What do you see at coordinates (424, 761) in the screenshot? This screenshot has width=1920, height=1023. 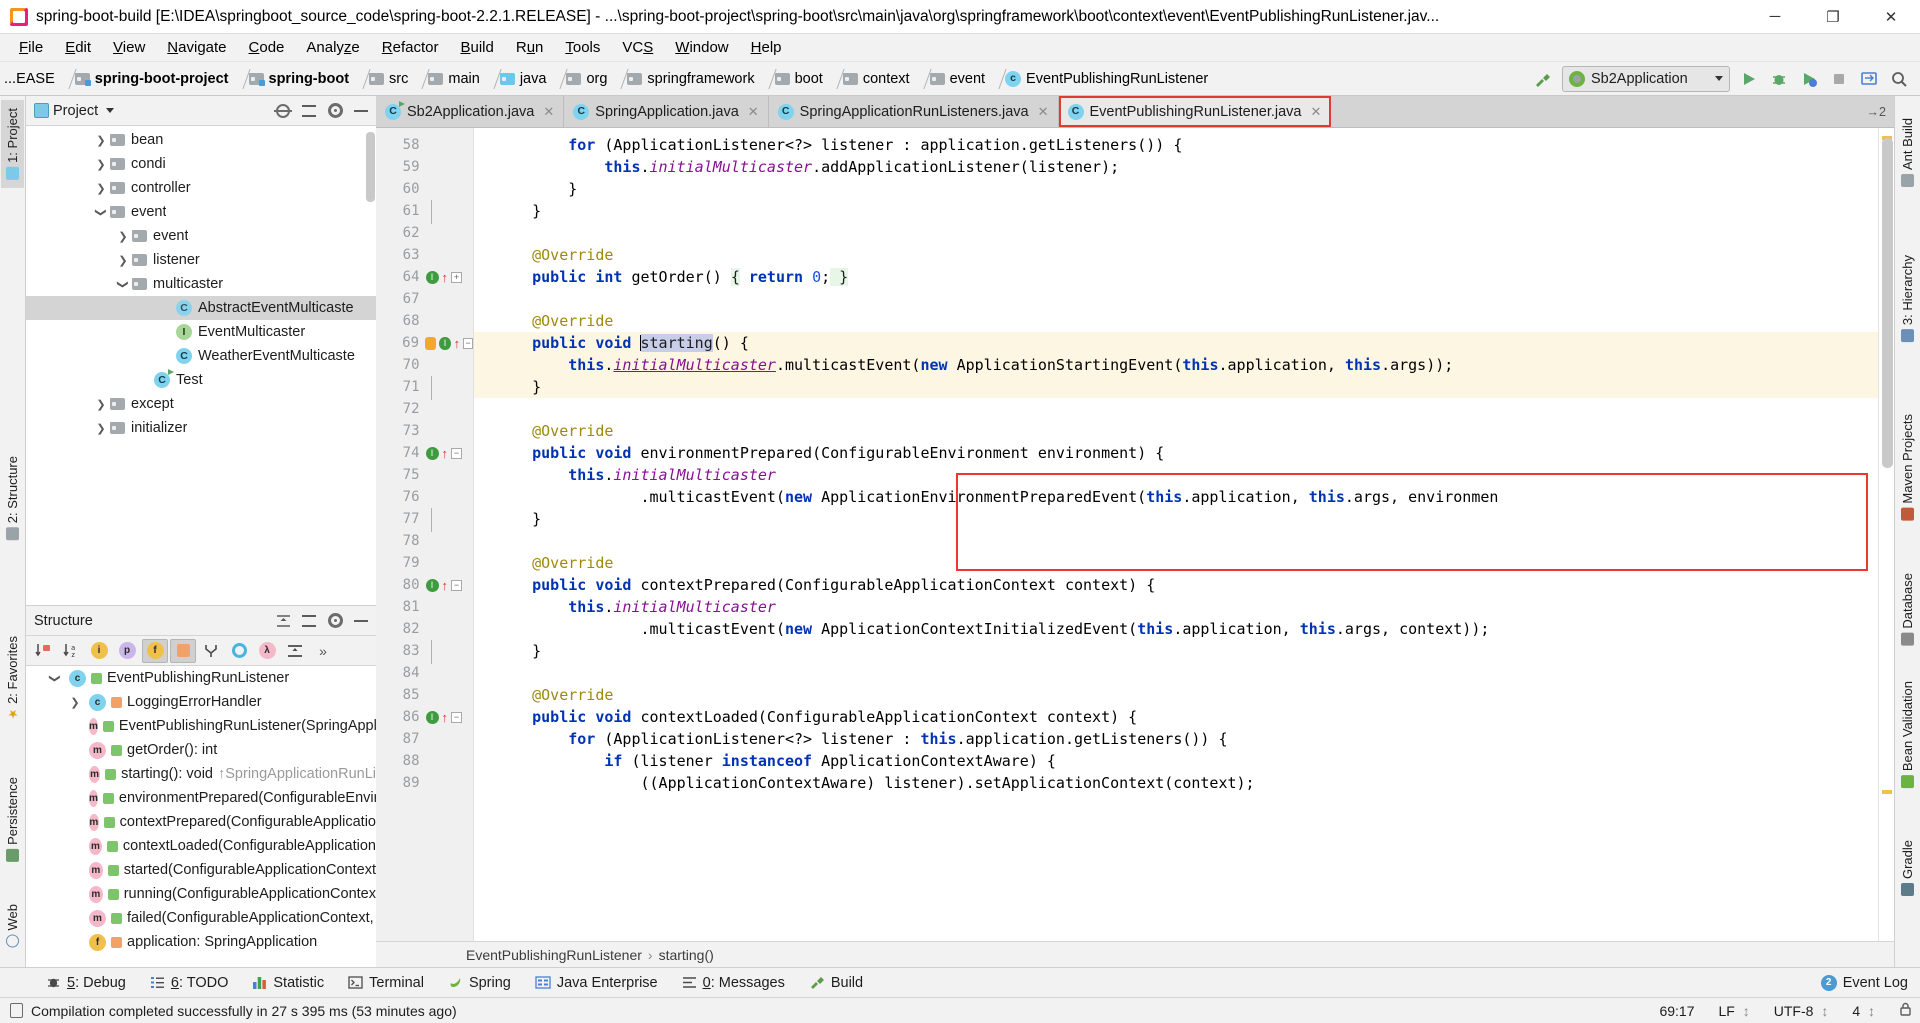 I see `gutter-row: 88` at bounding box center [424, 761].